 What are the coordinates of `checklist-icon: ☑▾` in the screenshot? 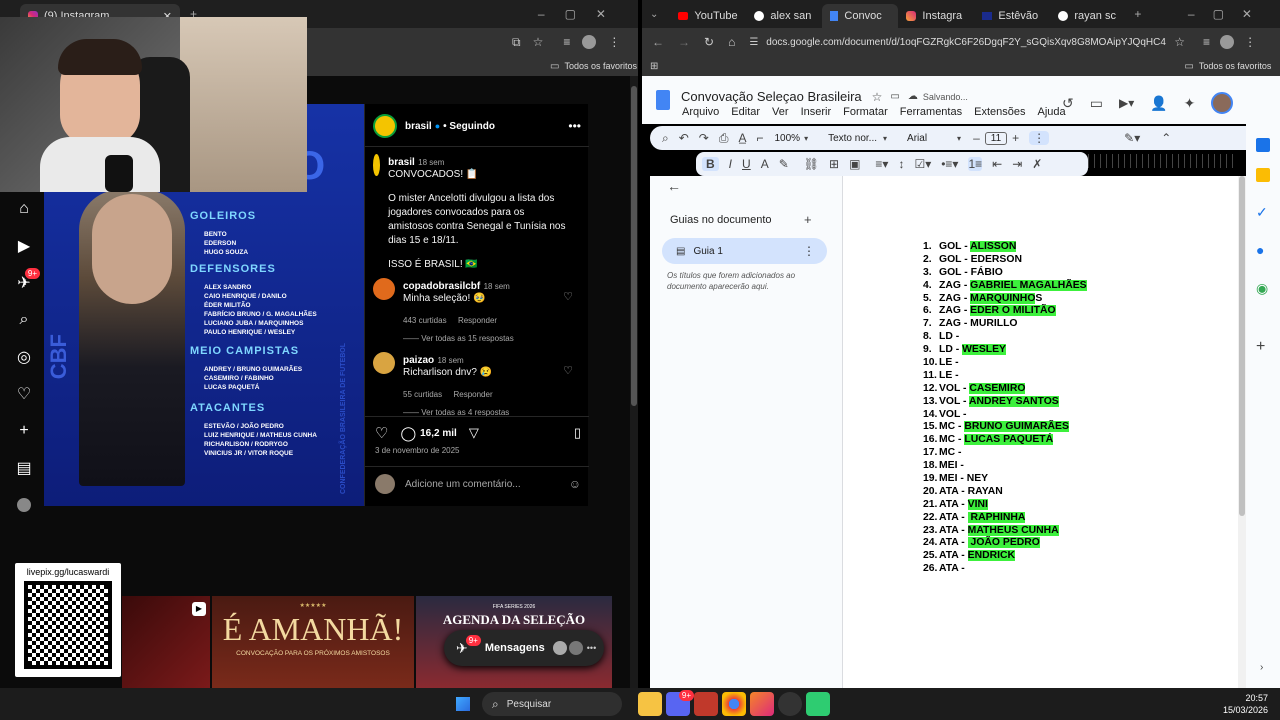 It's located at (922, 164).